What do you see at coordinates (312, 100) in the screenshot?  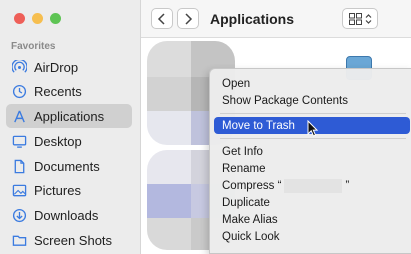 I see `menu-item-show-package-contents: Show Package Contents` at bounding box center [312, 100].